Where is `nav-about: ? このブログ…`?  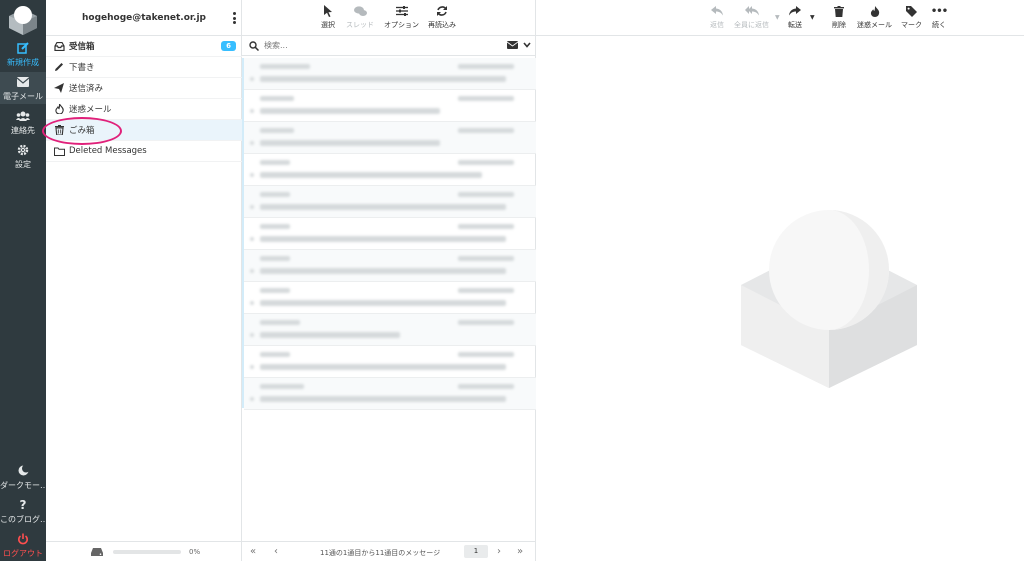 nav-about: ? このブログ… is located at coordinates (23, 511).